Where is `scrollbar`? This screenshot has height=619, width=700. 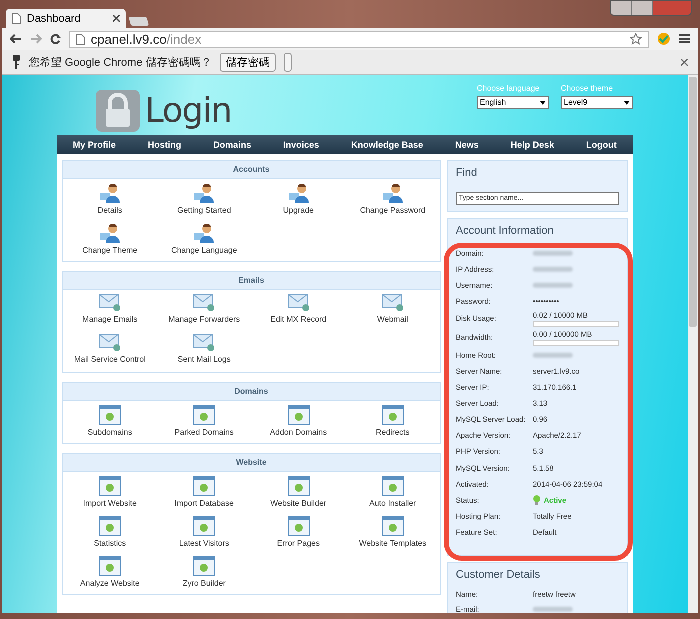
scrollbar is located at coordinates (693, 344).